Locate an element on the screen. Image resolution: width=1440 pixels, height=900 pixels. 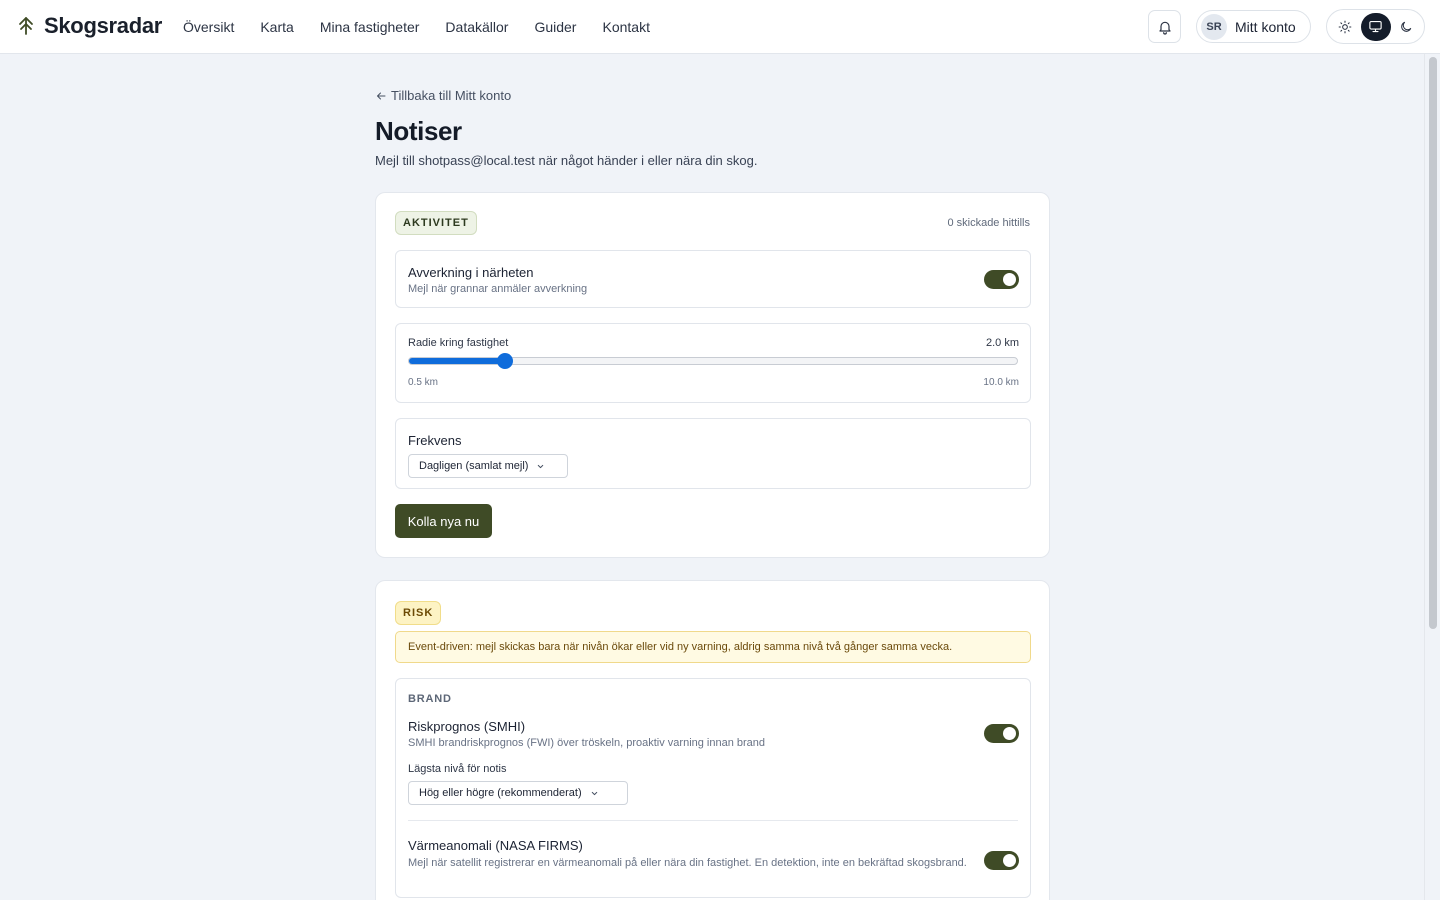
radius-slider-thumb is located at coordinates (505, 361).